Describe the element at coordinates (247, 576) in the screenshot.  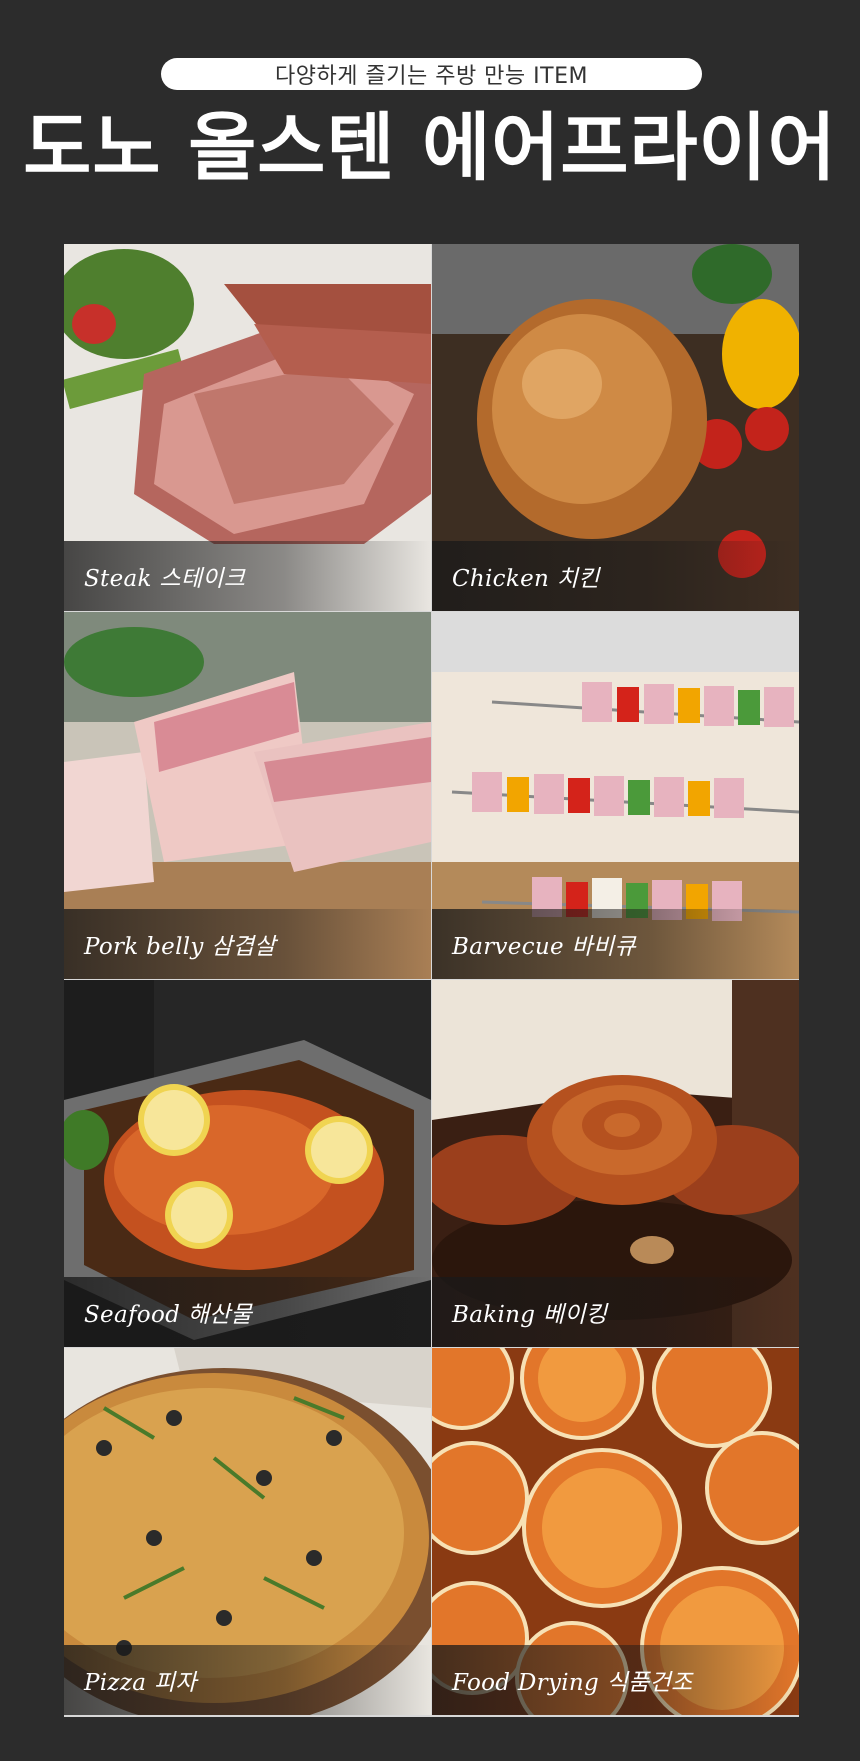
I see `food-caption: Steak 스테이크` at that location.